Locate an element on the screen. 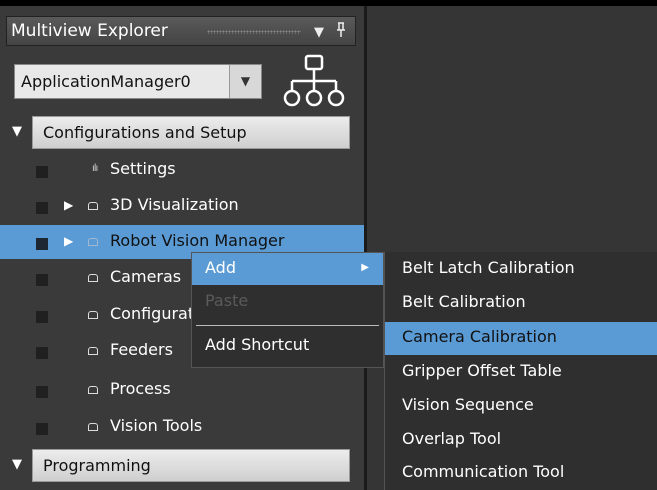 The image size is (657, 490). tree-item-settings: ılı Settings is located at coordinates (182, 170).